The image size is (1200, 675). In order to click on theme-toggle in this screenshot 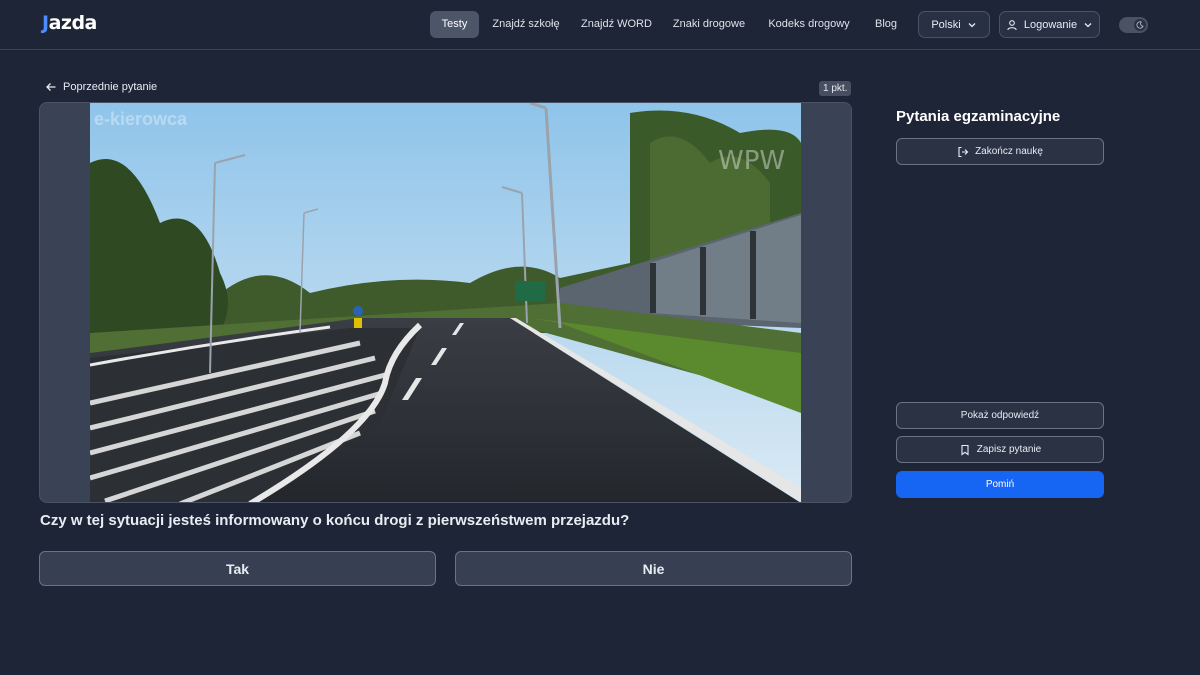, I will do `click(1133, 25)`.